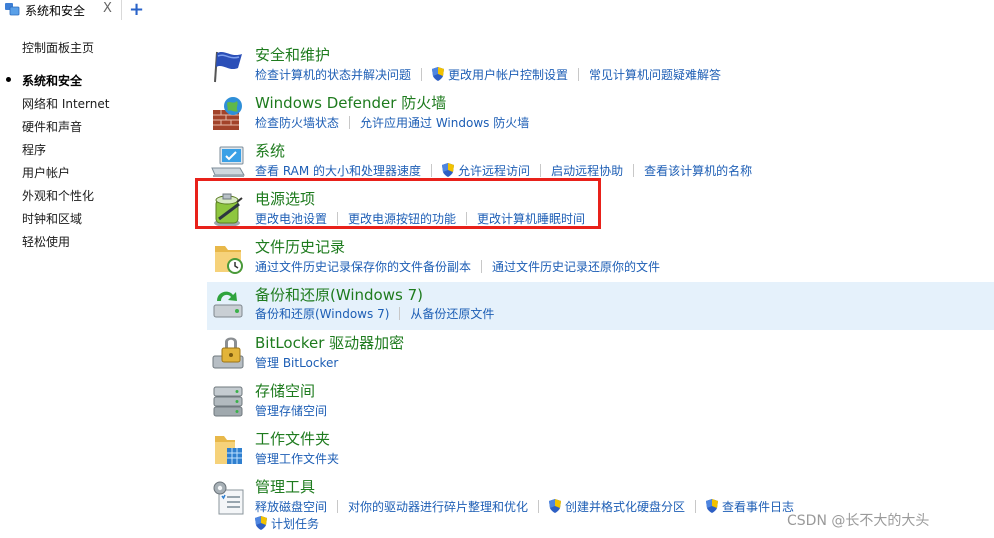 The width and height of the screenshot is (994, 538). I want to click on link-row: 备份和还原(Windows 7) 从备份还原文件, so click(374, 313).